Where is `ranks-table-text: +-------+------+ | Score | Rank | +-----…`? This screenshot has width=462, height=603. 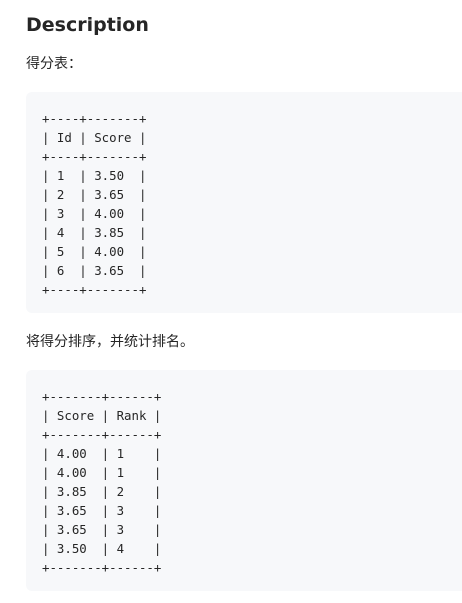 ranks-table-text: +-------+------+ | Score | Rank | +-----… is located at coordinates (102, 482).